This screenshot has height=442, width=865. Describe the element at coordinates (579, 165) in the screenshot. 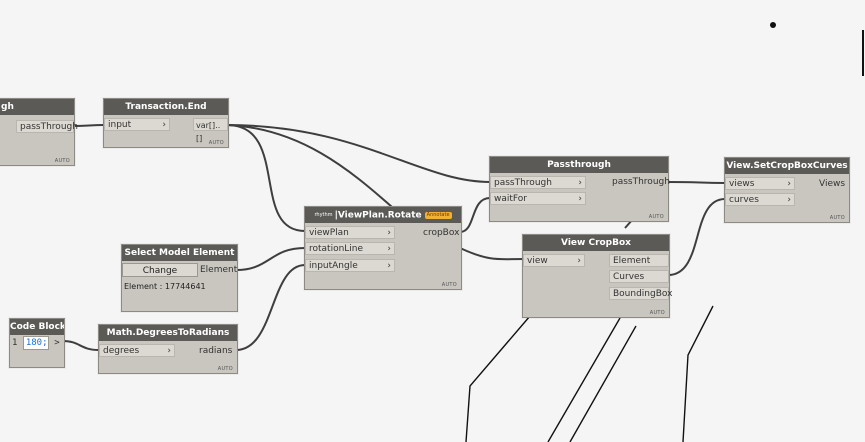

I see `node-title: Passthrough` at that location.